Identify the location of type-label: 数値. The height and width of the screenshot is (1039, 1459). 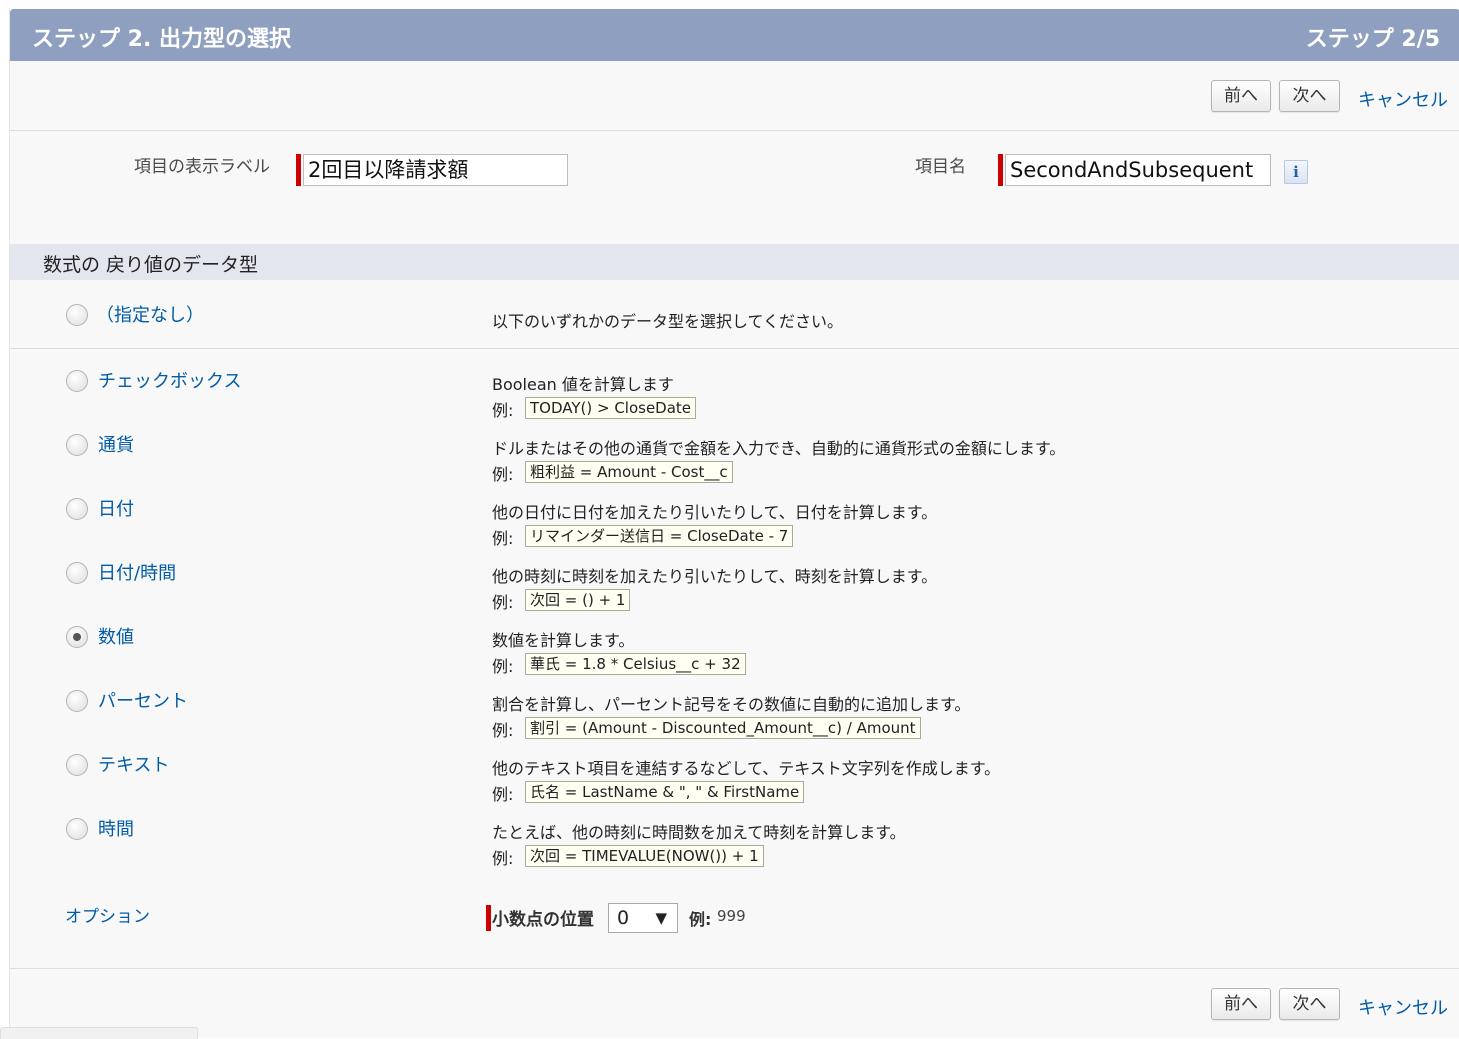
(116, 636).